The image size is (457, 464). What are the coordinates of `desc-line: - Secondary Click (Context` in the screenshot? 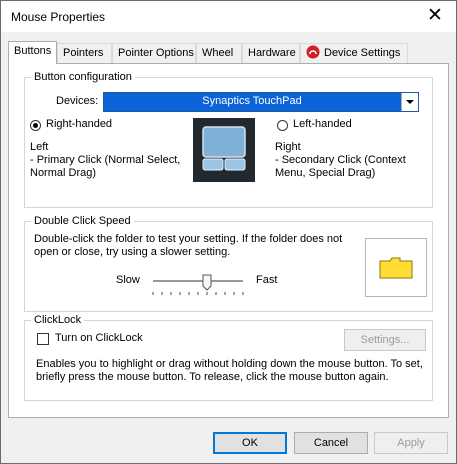 It's located at (340, 160).